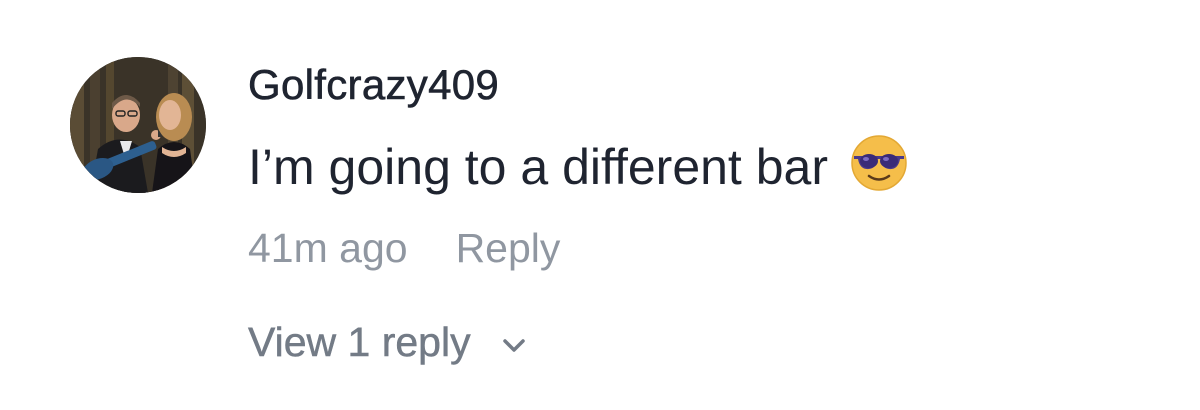 The width and height of the screenshot is (1200, 410). What do you see at coordinates (359, 342) in the screenshot?
I see `view-replies-label: View 1 reply` at bounding box center [359, 342].